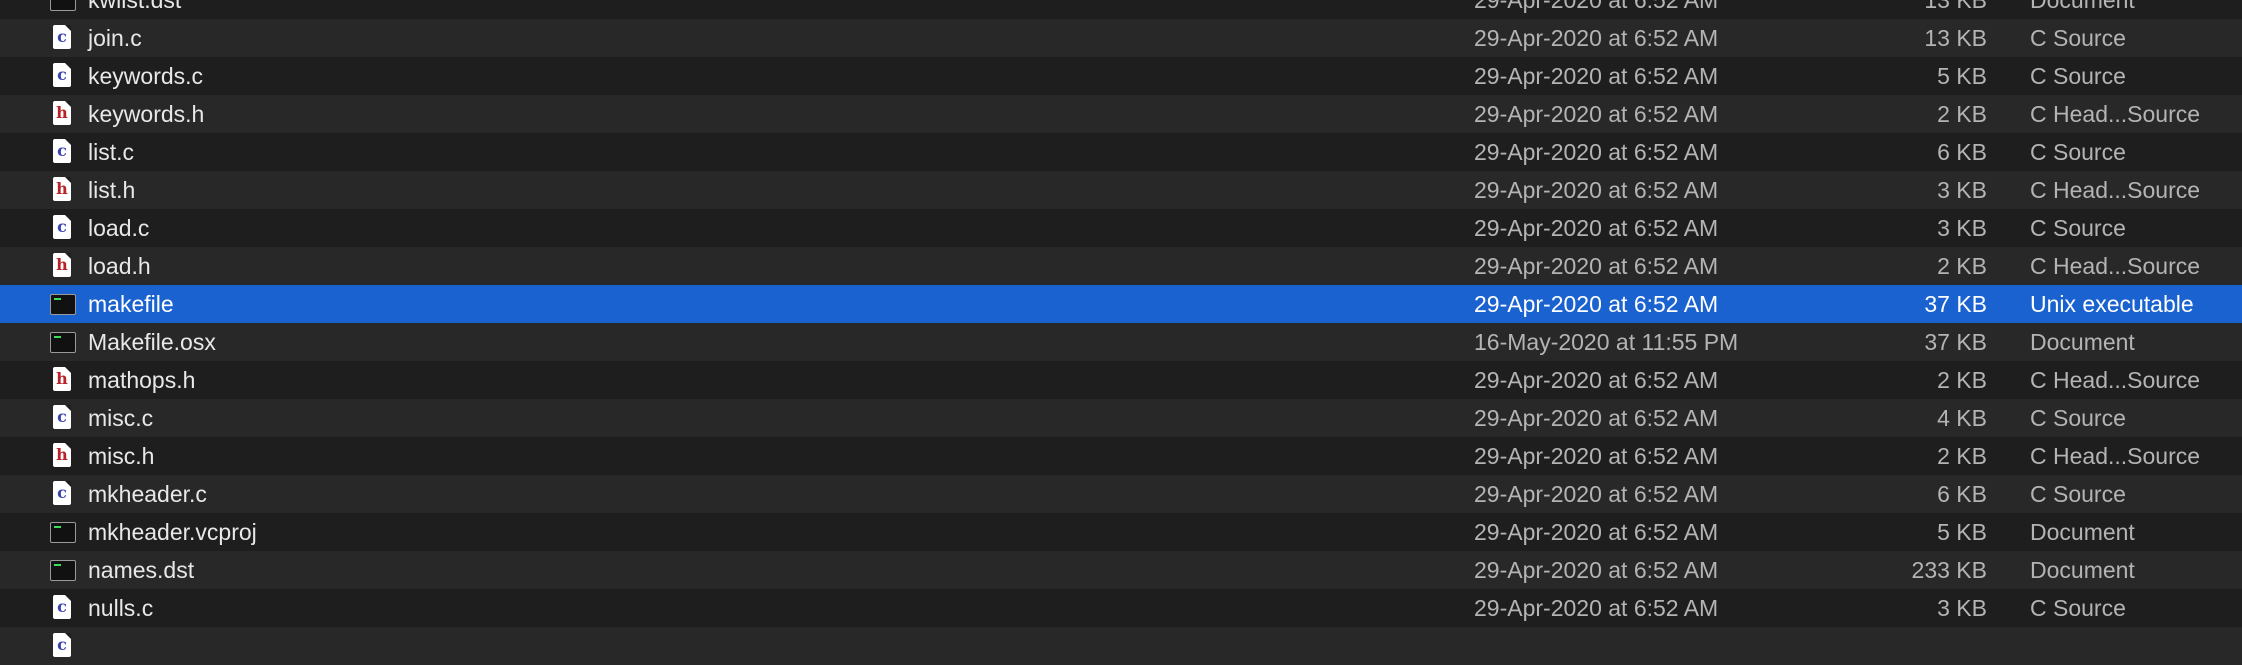 The image size is (2242, 665). Describe the element at coordinates (135, 6) in the screenshot. I see `file-name: kwlist.dst` at that location.